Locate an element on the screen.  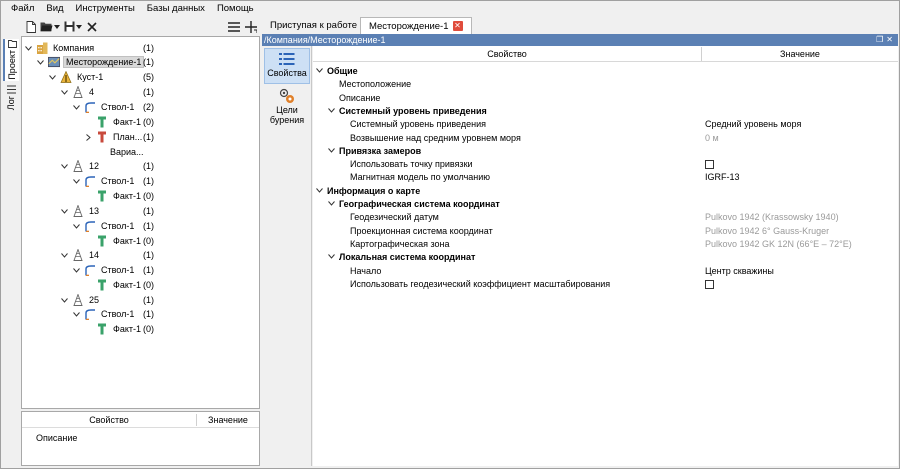
properties-view-button: Свойства is located at coordinates (287, 66).